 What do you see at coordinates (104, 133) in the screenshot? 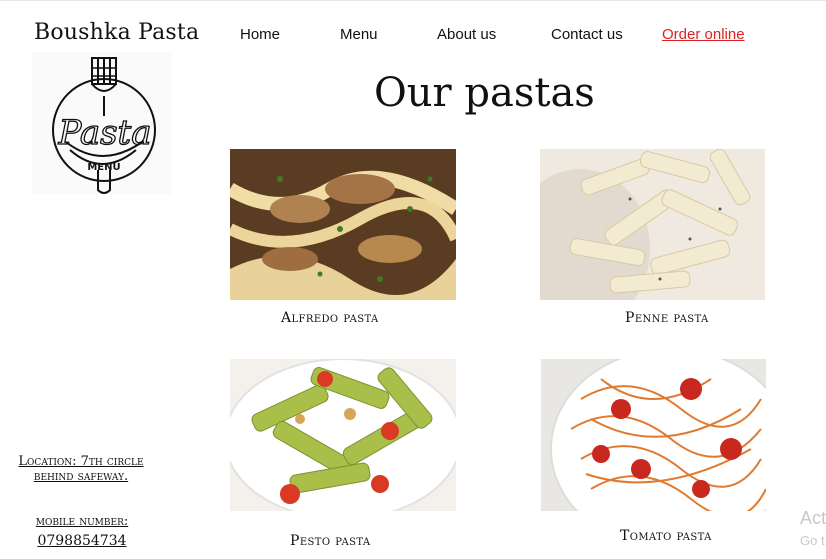
I see `logo-script-text: Pasta` at bounding box center [104, 133].